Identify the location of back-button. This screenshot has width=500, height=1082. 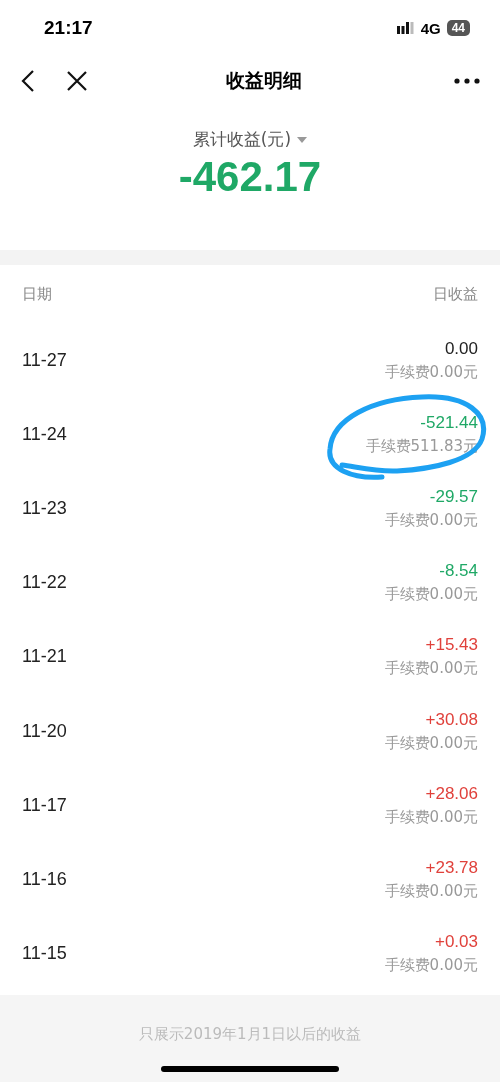
(28, 81).